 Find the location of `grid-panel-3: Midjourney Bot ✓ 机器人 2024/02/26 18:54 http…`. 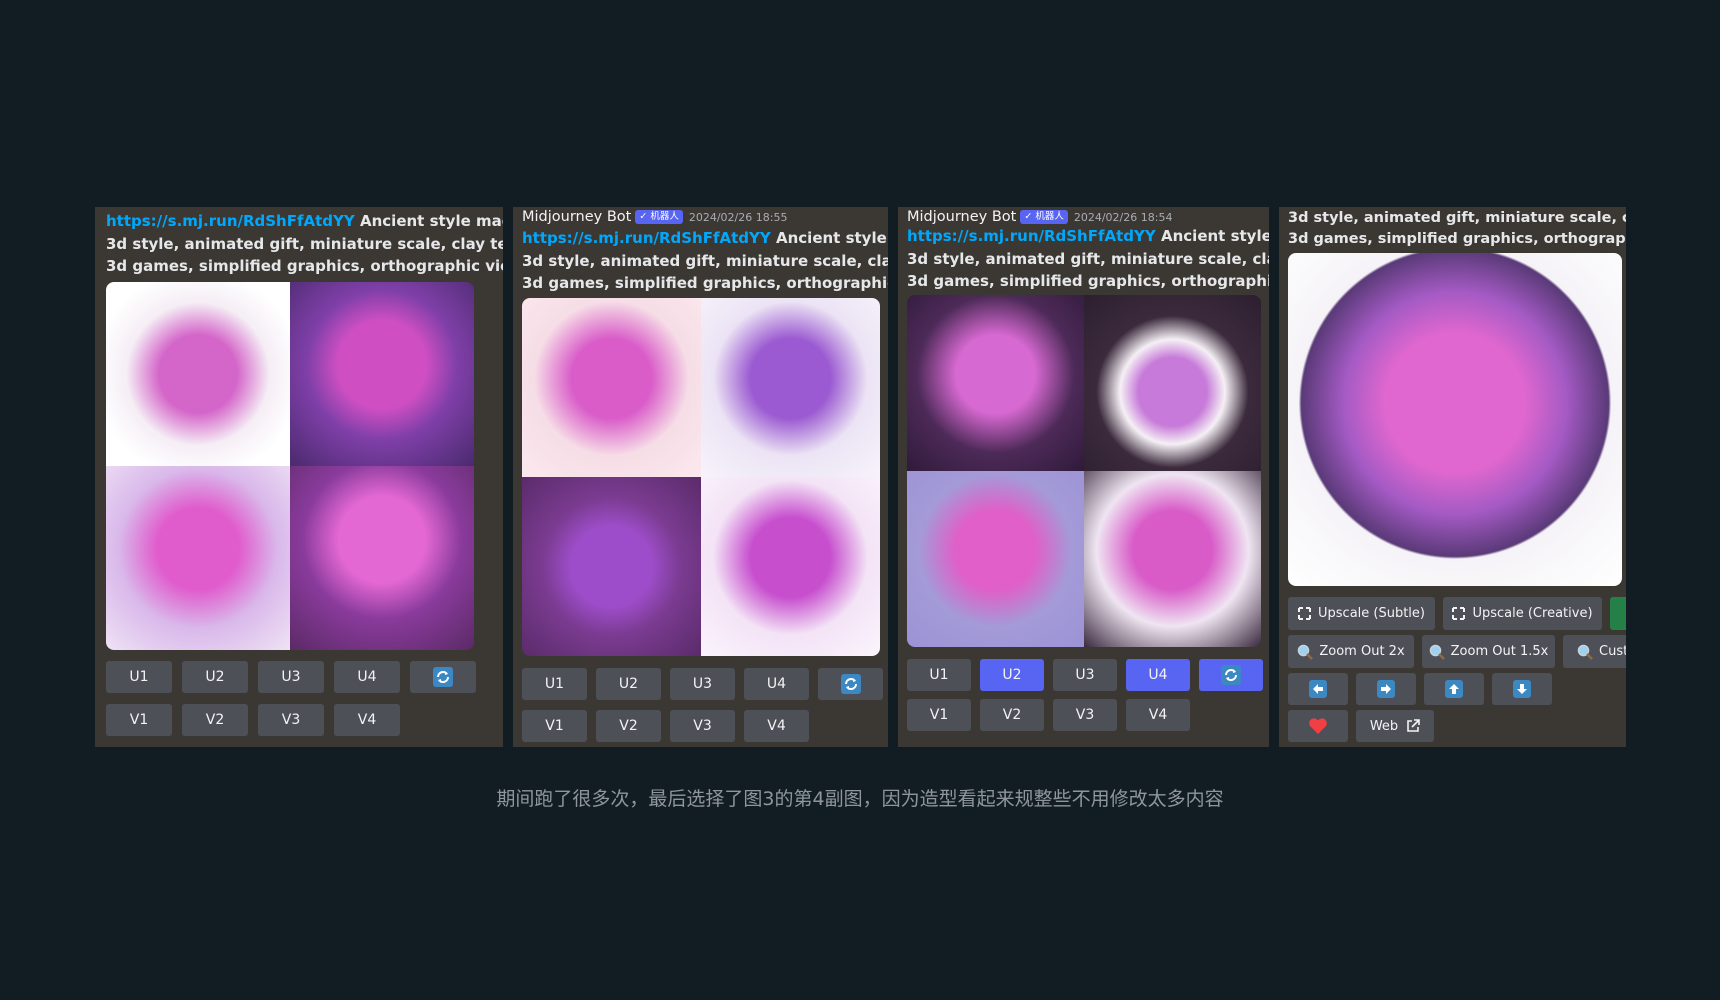

grid-panel-3: Midjourney Bot ✓ 机器人 2024/02/26 18:54 http… is located at coordinates (1083, 477).